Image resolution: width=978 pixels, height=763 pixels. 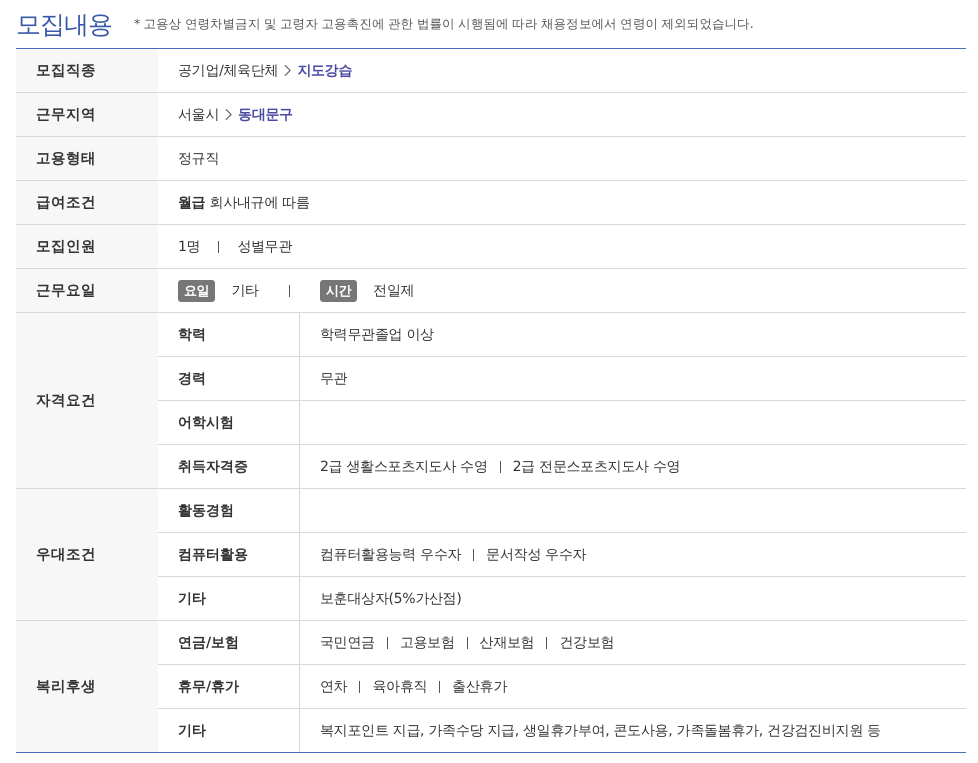 I want to click on value-text: 월급 회사내규에 따름, so click(x=244, y=203).